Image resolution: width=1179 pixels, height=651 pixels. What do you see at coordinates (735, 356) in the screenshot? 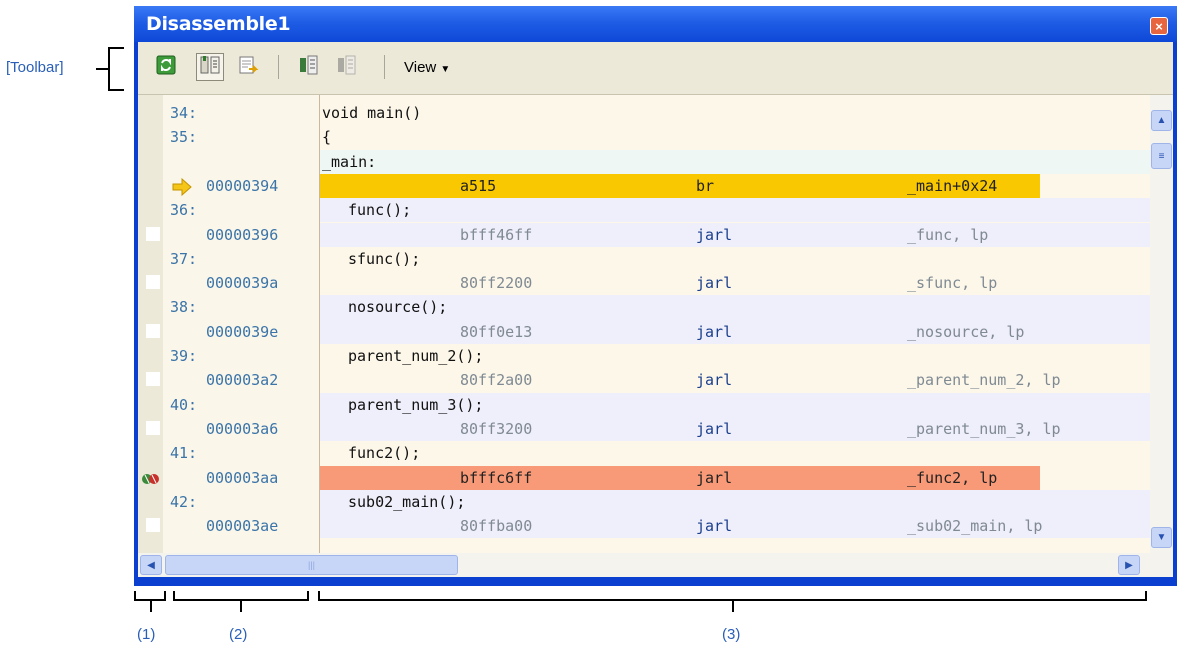
I see `disassembly-row: parent_num_2();` at bounding box center [735, 356].